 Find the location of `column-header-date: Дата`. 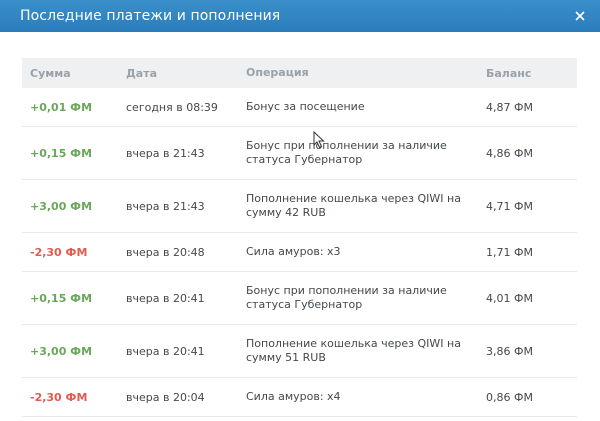

column-header-date: Дата is located at coordinates (142, 73).